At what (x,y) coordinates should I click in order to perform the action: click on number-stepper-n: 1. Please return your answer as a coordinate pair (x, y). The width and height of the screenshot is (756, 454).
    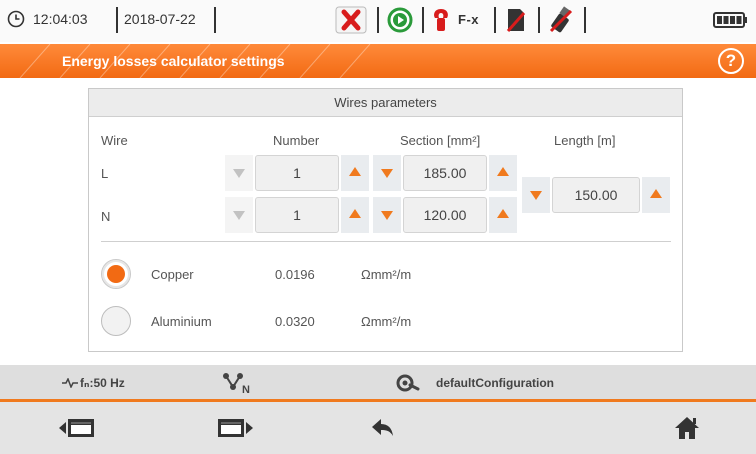
    Looking at the image, I should click on (297, 215).